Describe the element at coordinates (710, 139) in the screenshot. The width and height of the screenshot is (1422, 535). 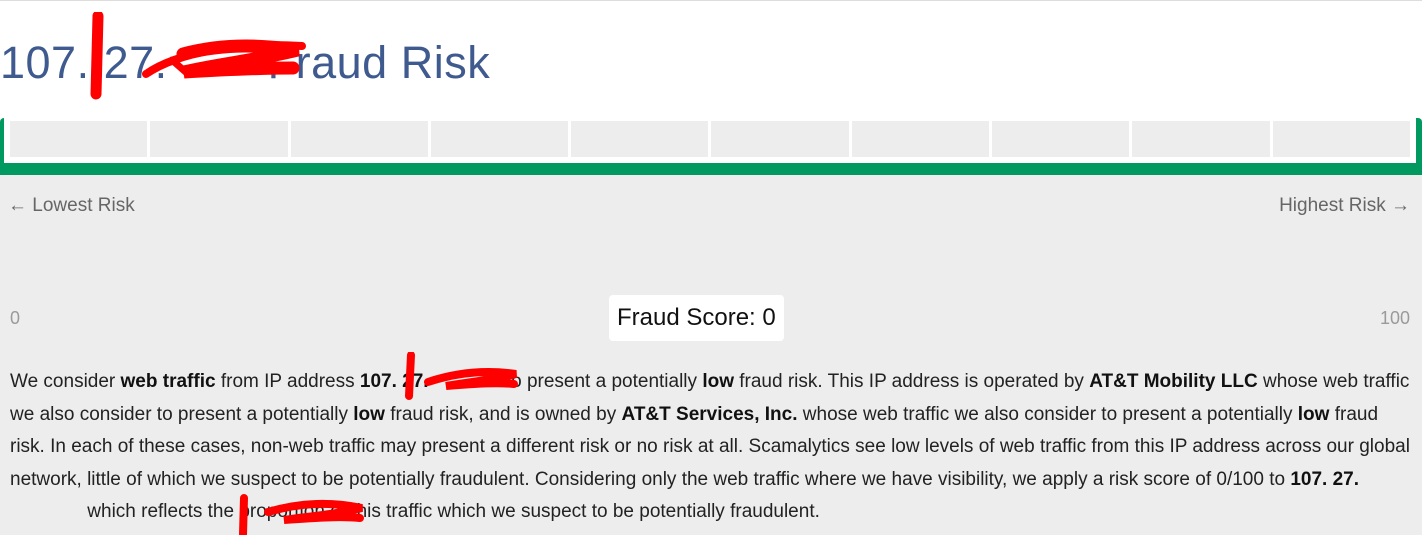
I see `risk-scale-bar` at that location.